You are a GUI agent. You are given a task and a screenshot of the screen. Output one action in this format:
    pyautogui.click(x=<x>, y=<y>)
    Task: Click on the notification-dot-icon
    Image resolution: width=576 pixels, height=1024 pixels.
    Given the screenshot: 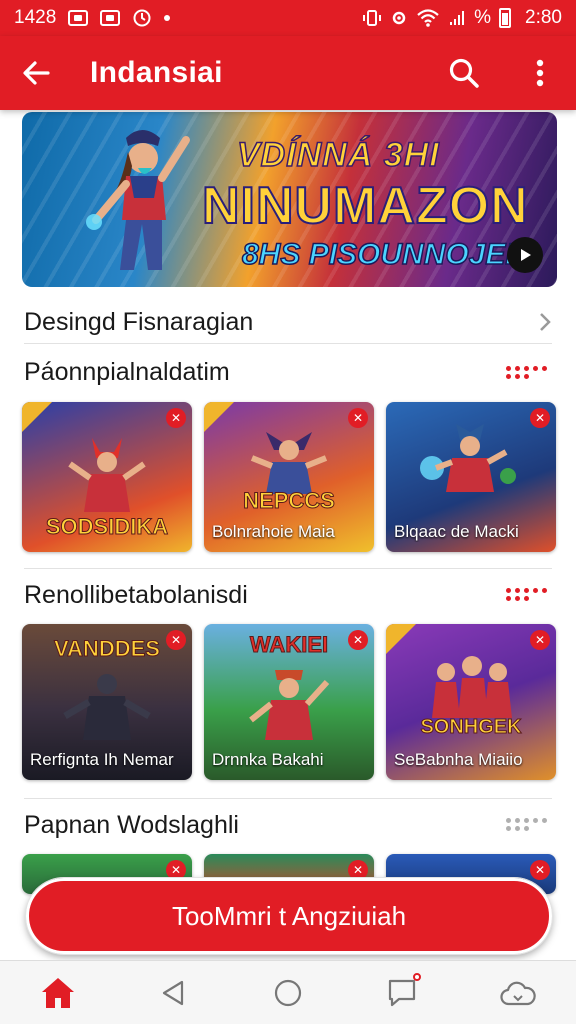 What is the action you would take?
    pyautogui.click(x=167, y=18)
    